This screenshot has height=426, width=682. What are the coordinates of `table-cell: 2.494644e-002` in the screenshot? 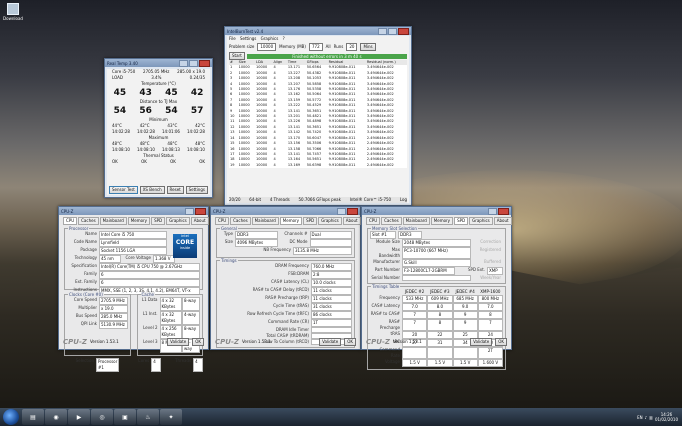 It's located at (380, 164).